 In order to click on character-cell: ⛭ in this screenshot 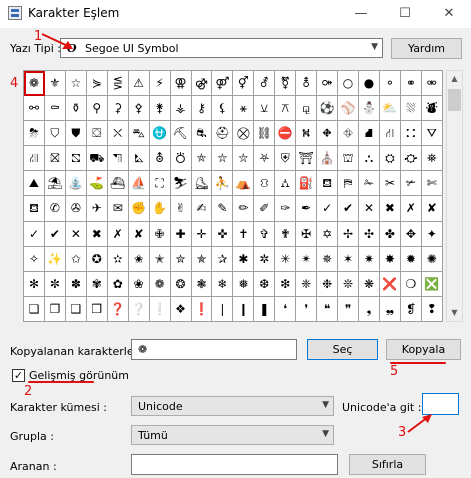, I will do `click(390, 159)`.